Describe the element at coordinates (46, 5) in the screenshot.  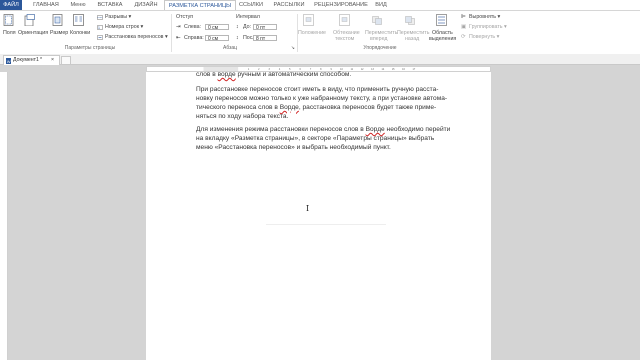
I see `tab-home: ГЛАВНАЯ` at that location.